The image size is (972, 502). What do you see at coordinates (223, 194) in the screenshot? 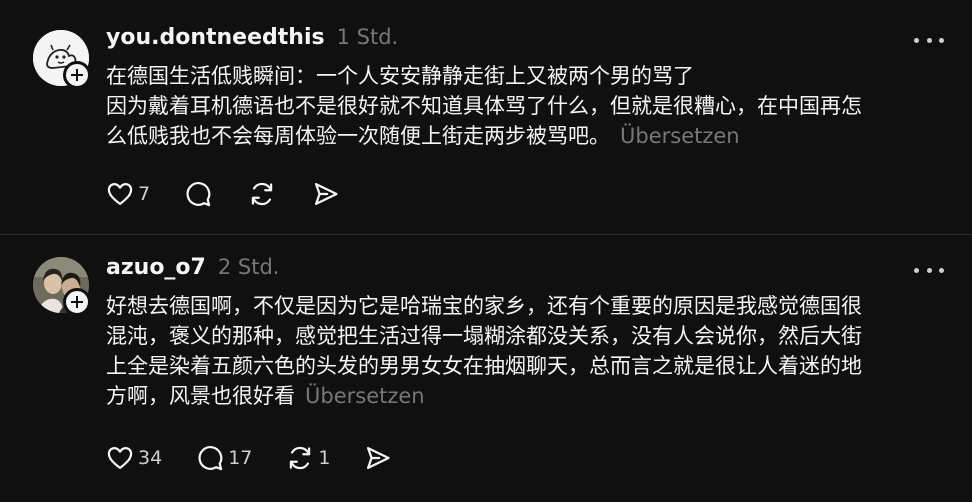
I see `action-bar: 7` at bounding box center [223, 194].